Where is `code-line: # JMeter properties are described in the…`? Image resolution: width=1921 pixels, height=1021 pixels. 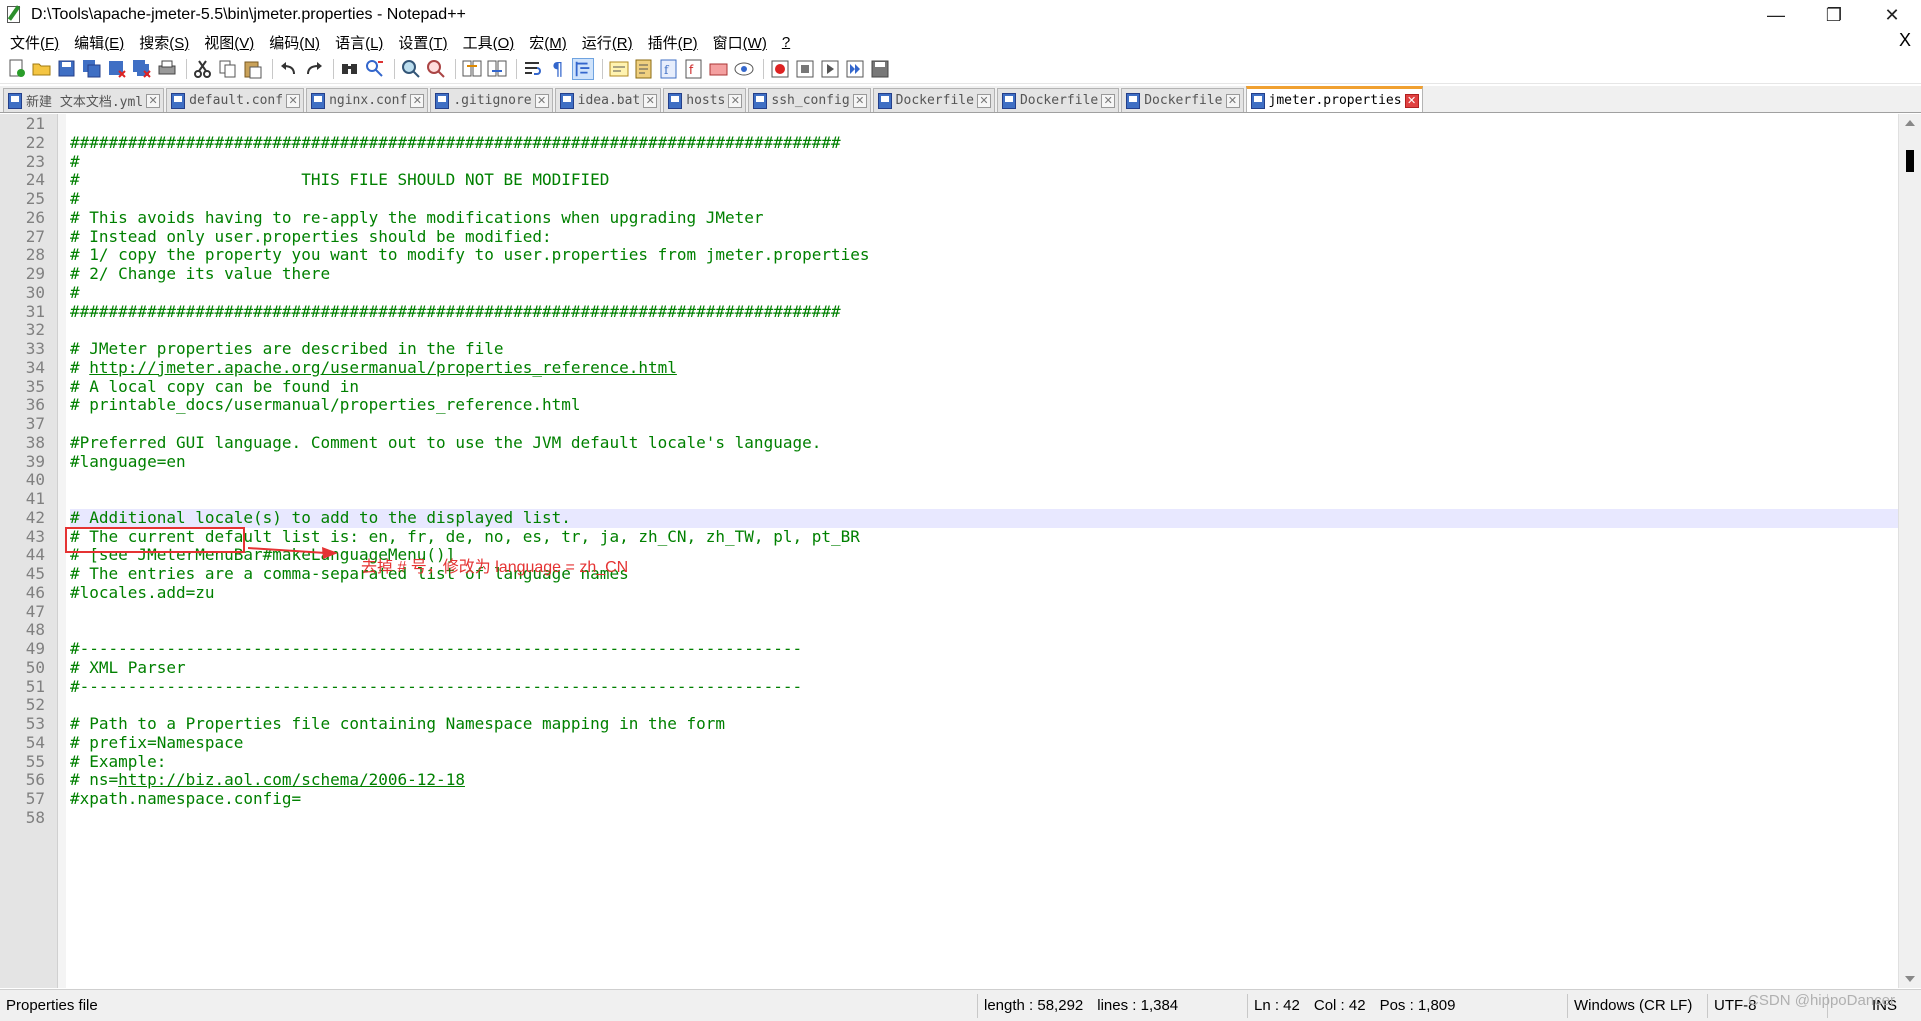
code-line: # JMeter properties are described in the… is located at coordinates (984, 349).